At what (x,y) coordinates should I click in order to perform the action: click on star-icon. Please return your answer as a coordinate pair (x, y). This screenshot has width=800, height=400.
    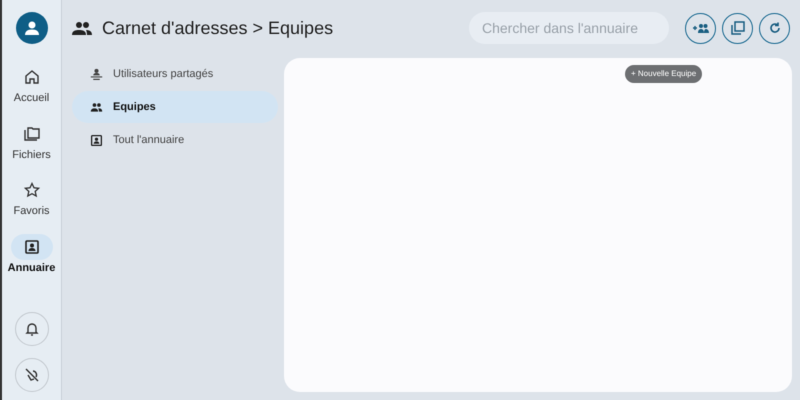
    Looking at the image, I should click on (32, 190).